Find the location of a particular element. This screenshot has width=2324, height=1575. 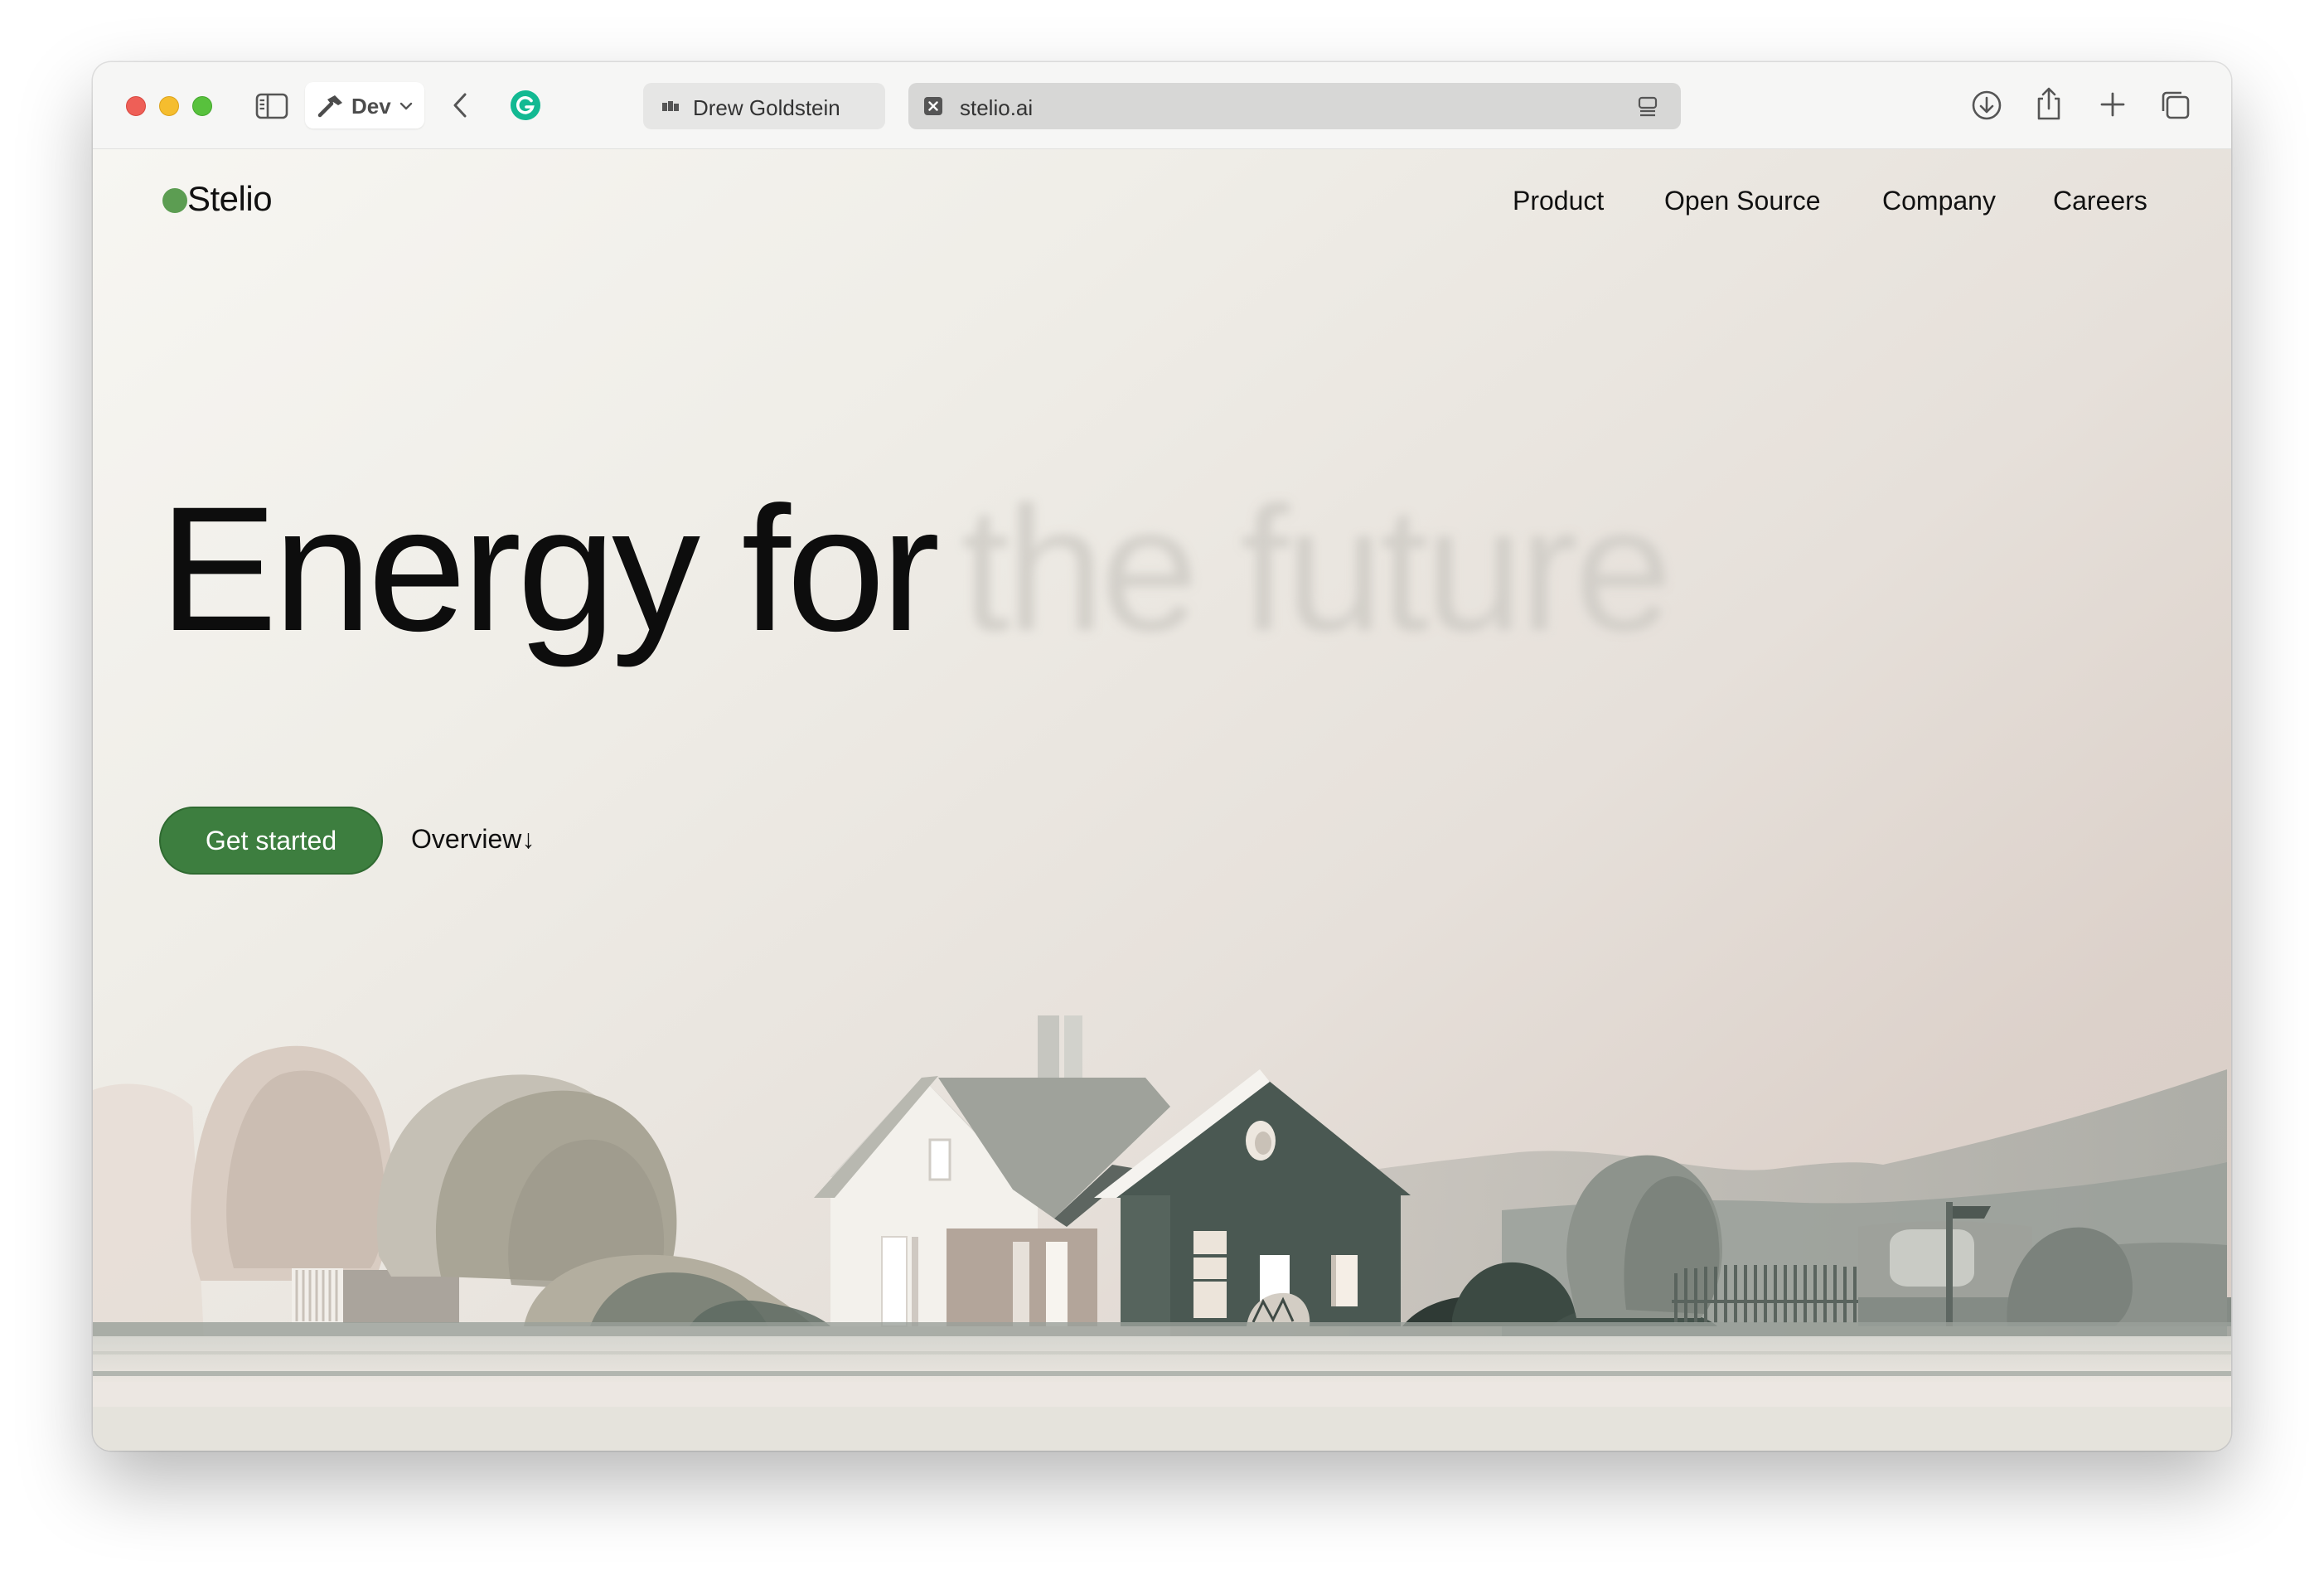

hammer-icon is located at coordinates (329, 107).